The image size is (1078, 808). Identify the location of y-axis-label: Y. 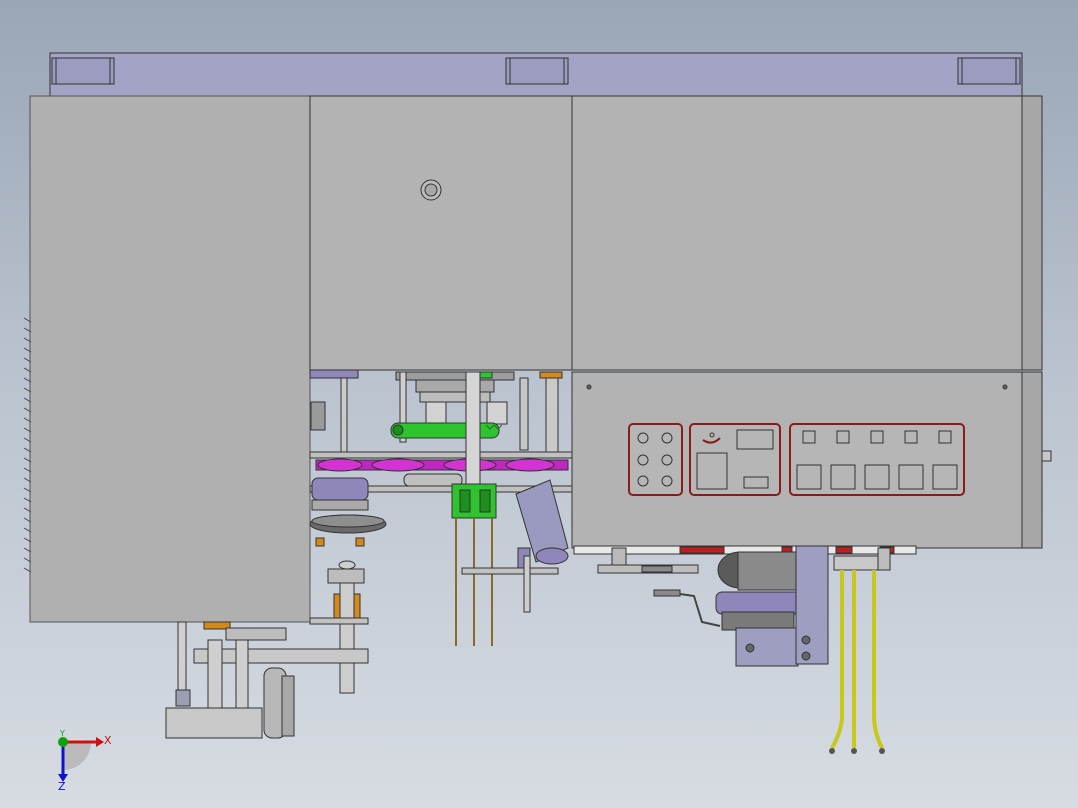
(62, 733).